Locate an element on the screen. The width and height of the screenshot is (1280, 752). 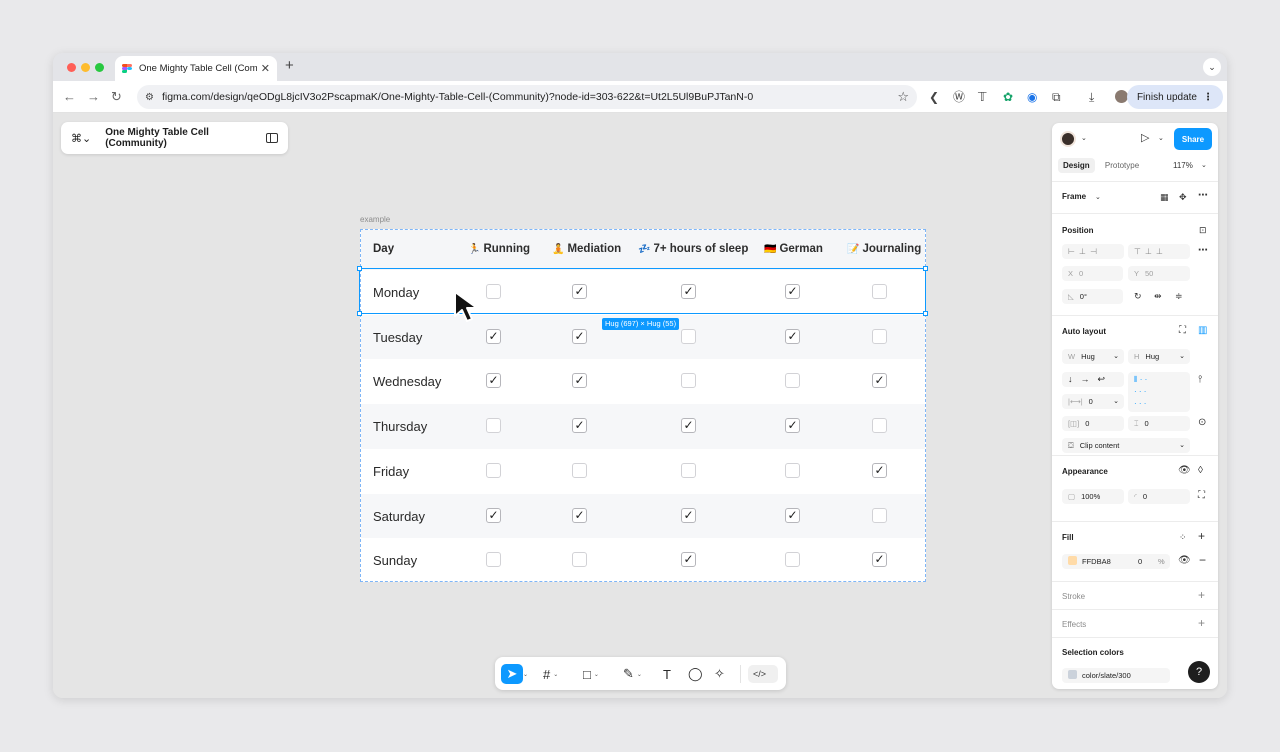
frame-tool-button: # ⌄ is located at coordinates (550, 674).